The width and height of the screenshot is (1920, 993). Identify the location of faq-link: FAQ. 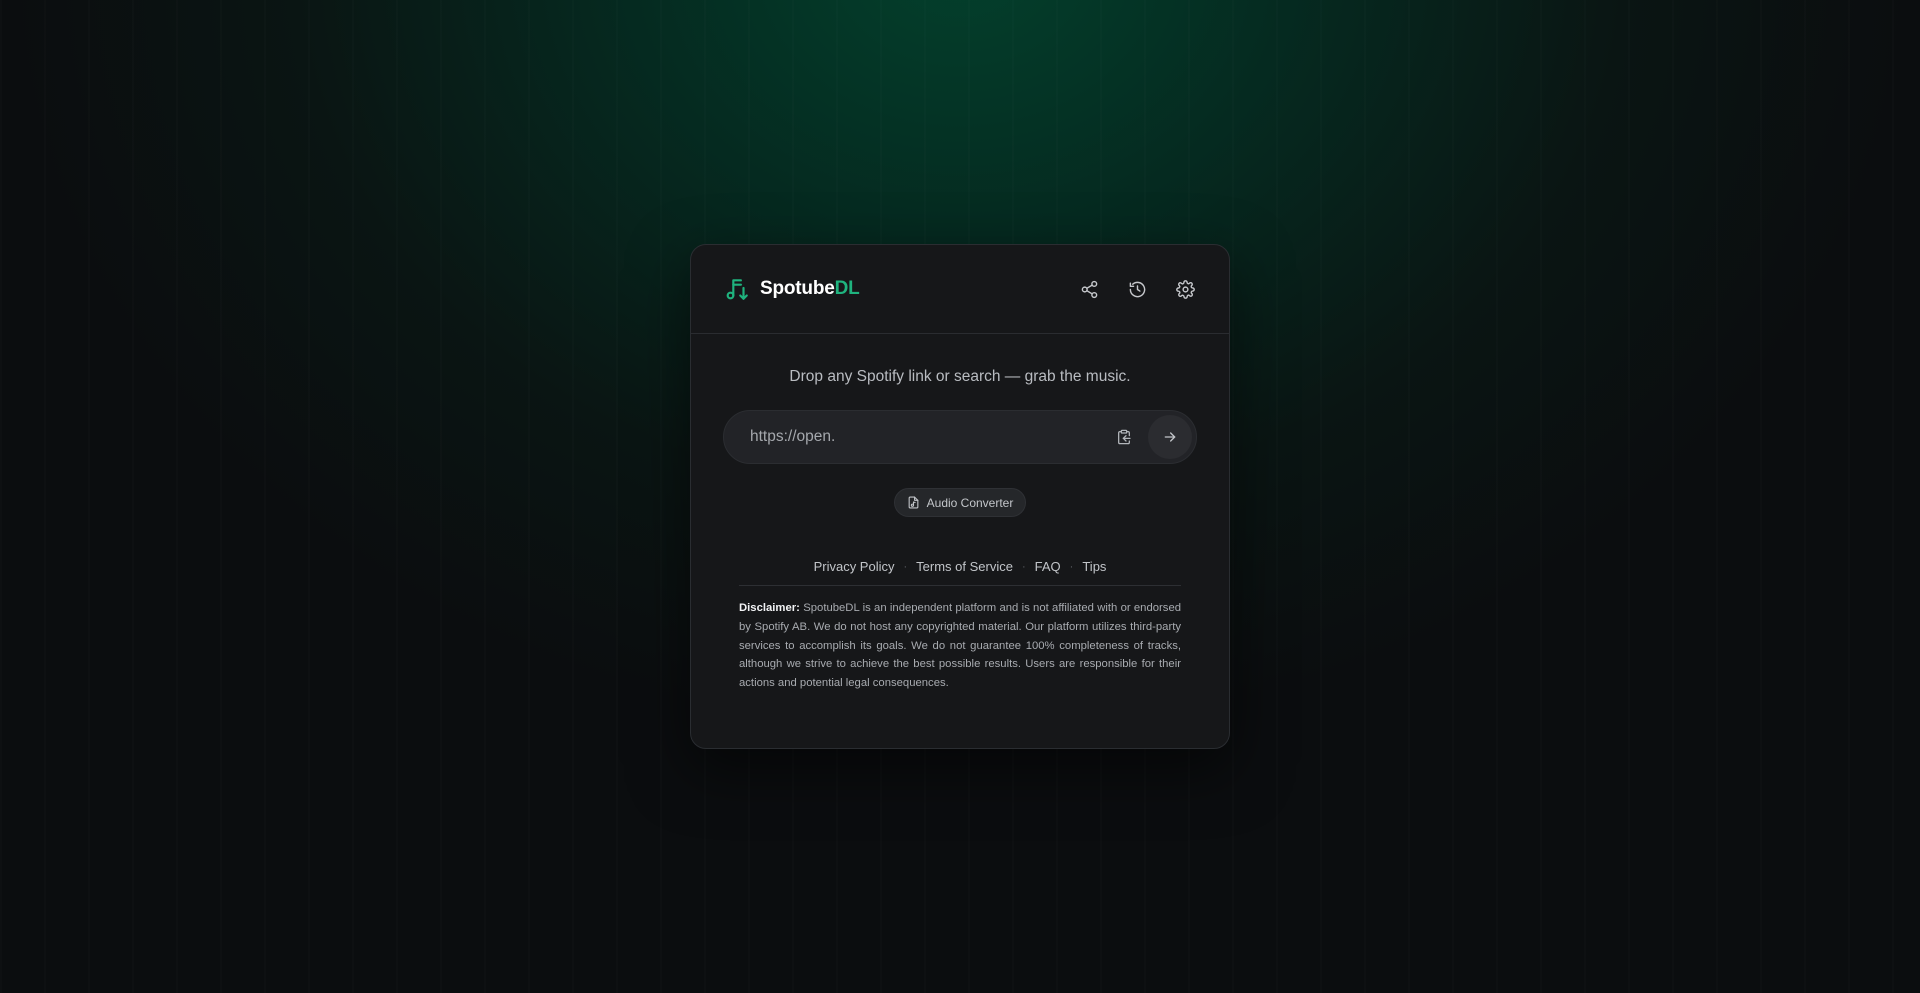
(1048, 566).